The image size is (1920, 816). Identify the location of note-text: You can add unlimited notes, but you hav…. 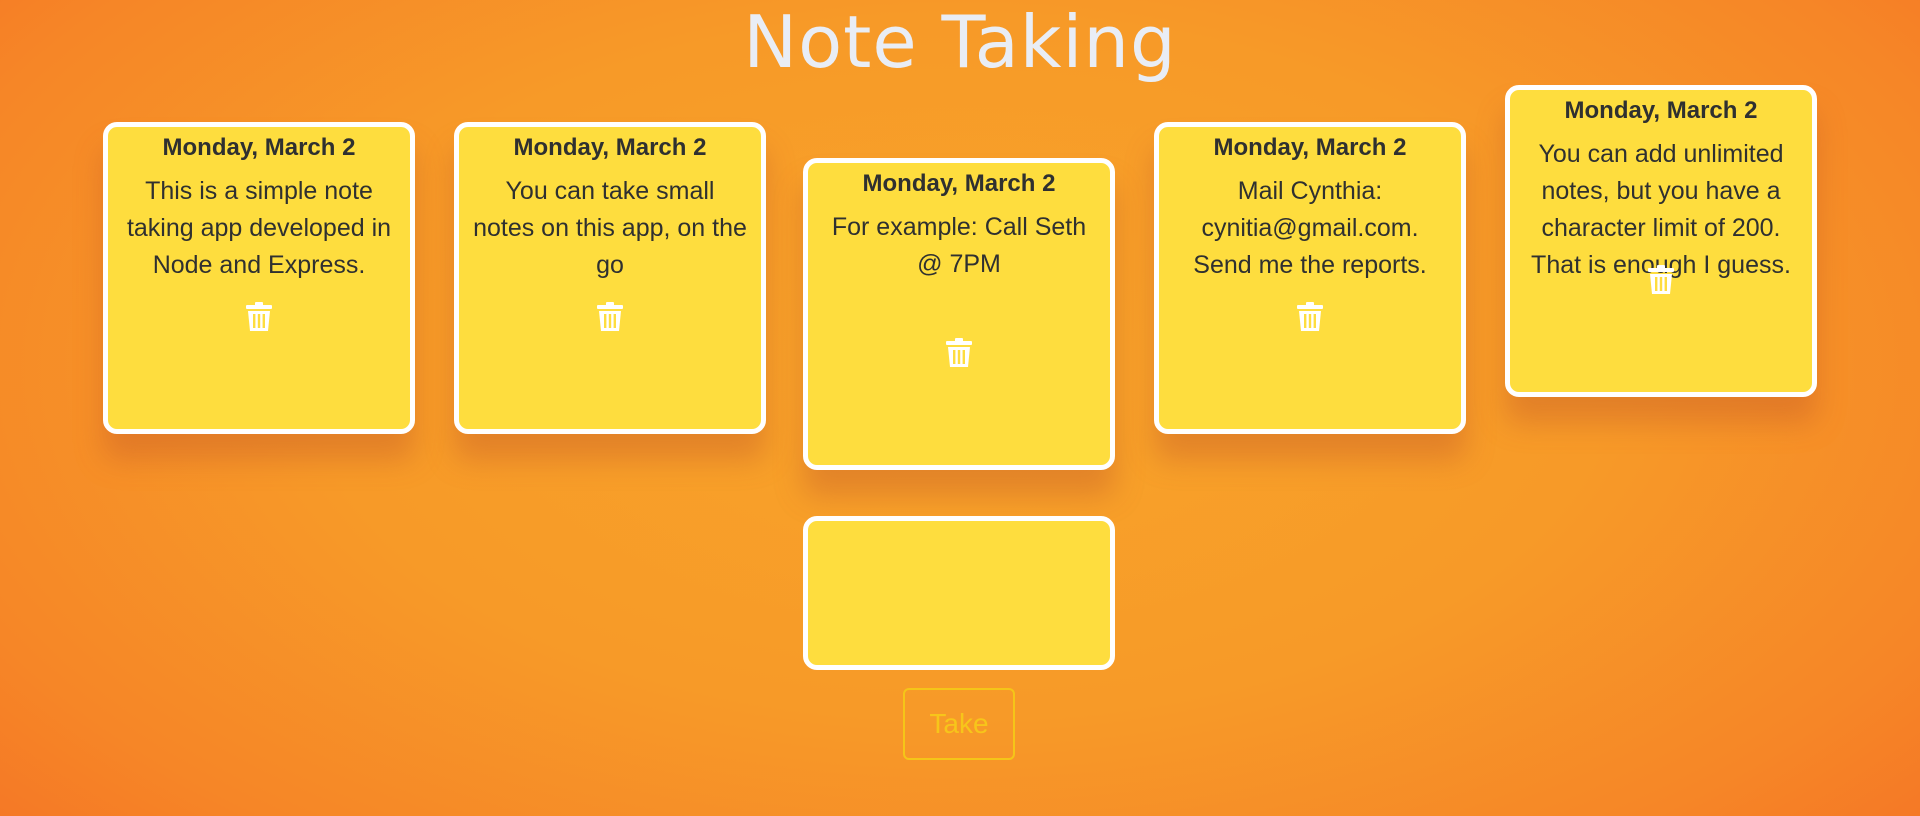
(1661, 209).